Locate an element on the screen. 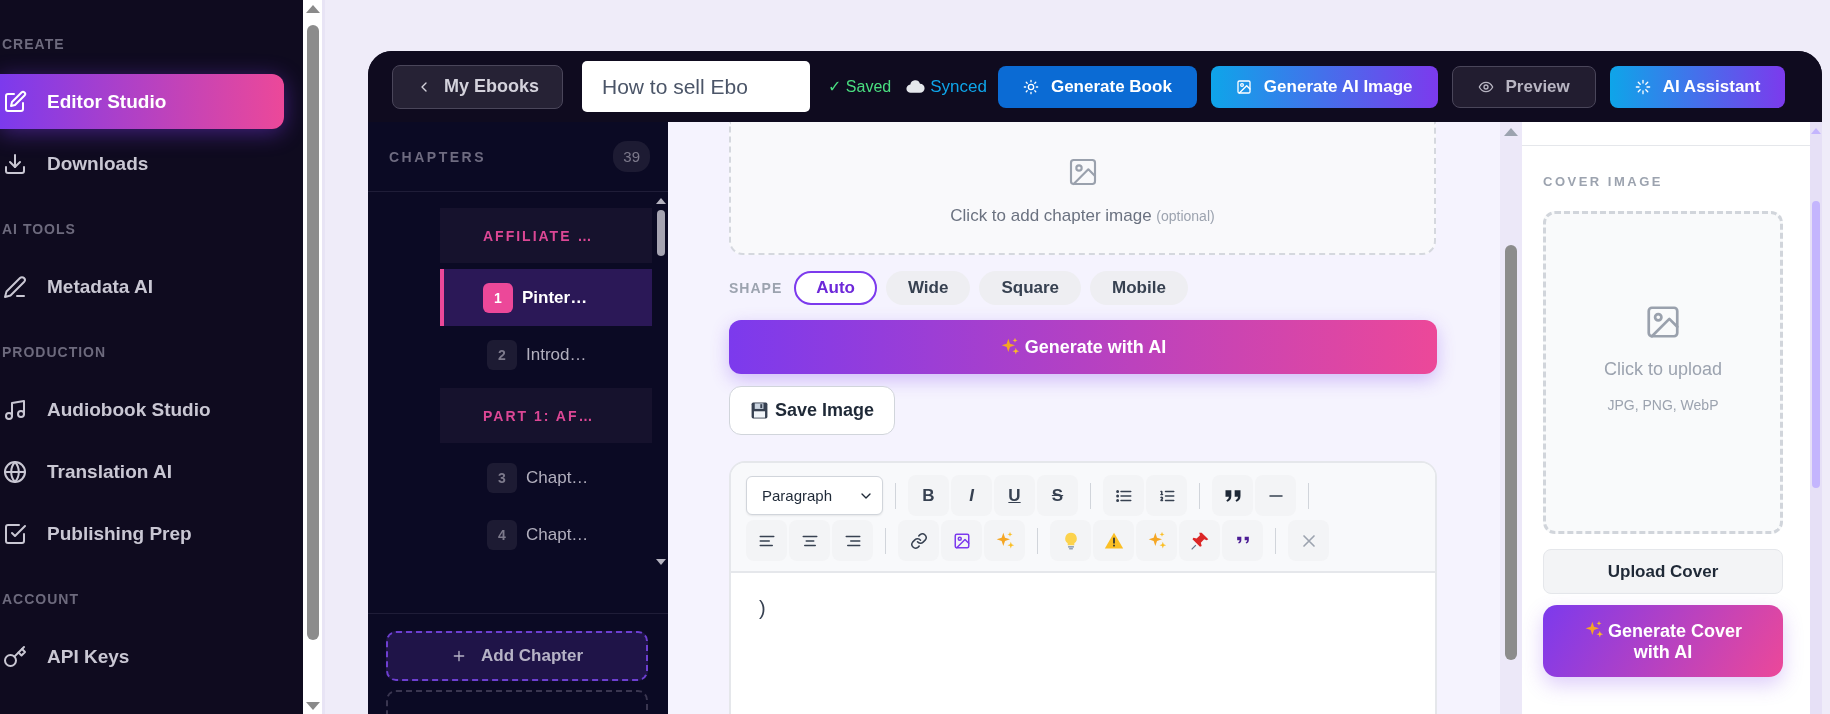  upload-prompt: Click to upload is located at coordinates (1663, 369).